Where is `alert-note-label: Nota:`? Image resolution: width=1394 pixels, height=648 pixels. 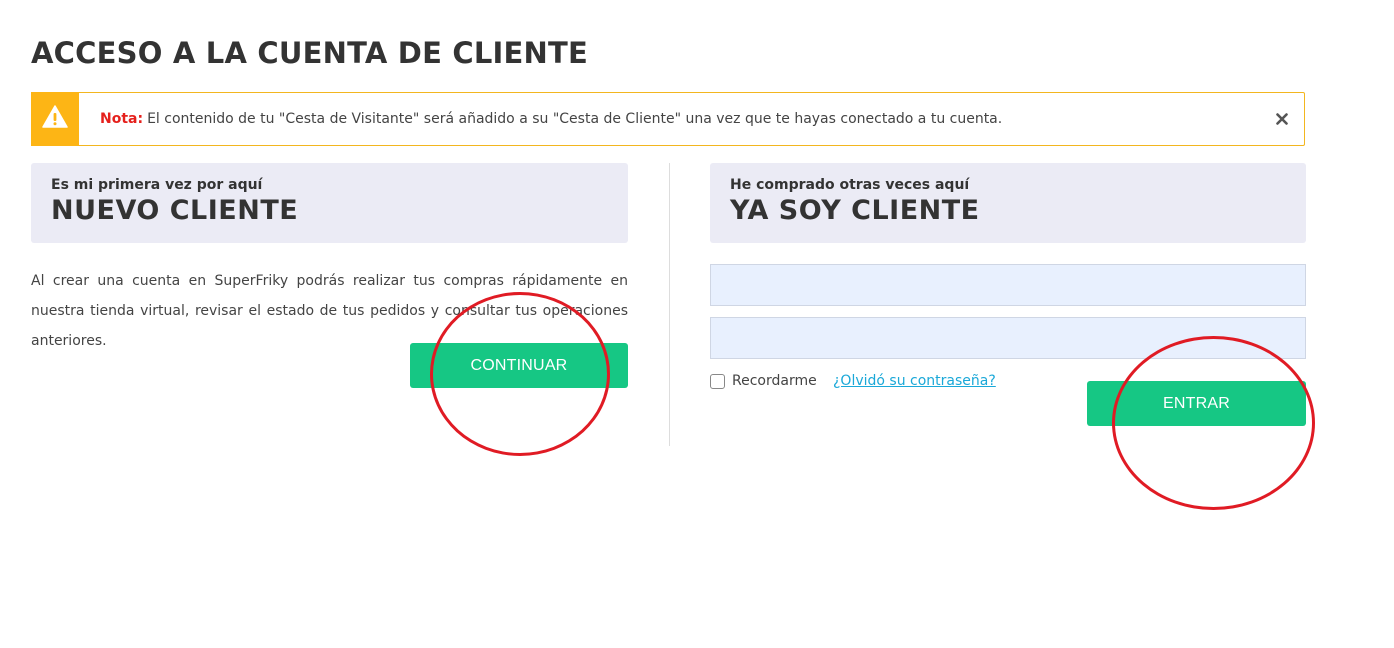
alert-note-label: Nota: is located at coordinates (122, 119).